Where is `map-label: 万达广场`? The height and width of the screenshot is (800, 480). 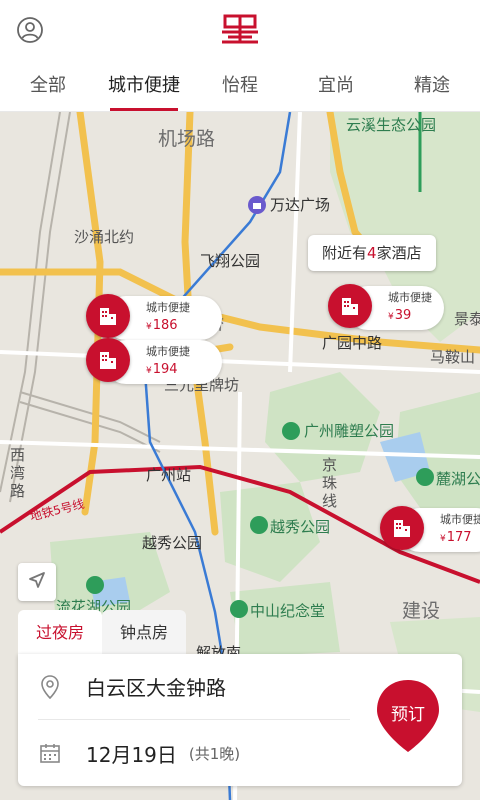
map-label: 万达广场 is located at coordinates (300, 205).